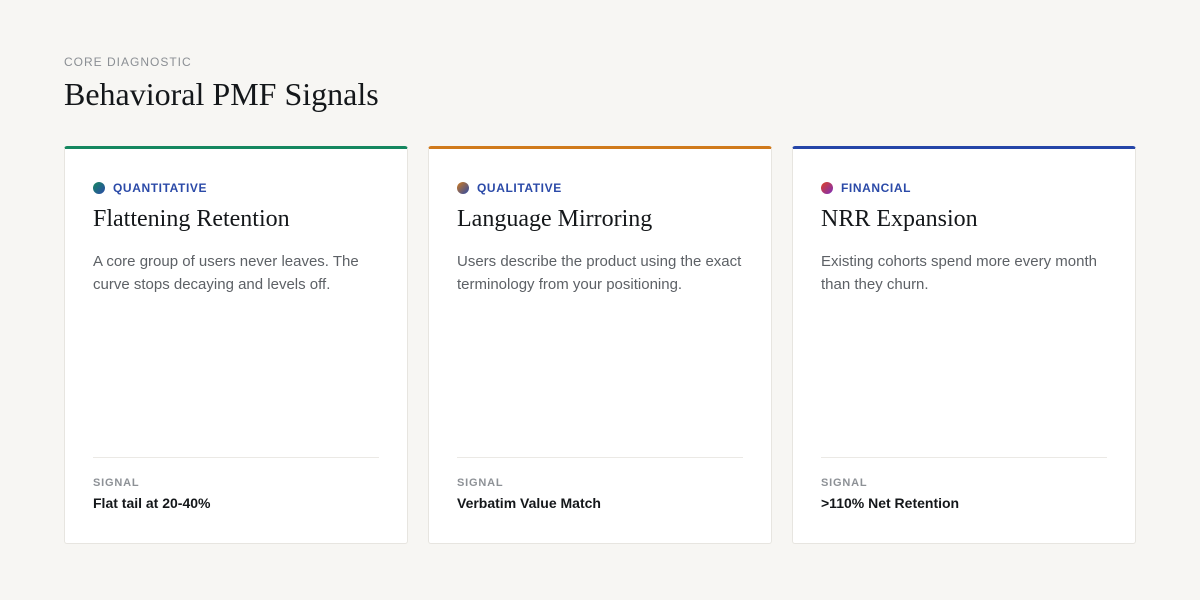 The image size is (1200, 600). What do you see at coordinates (555, 219) in the screenshot?
I see `card-title: Language Mirroring` at bounding box center [555, 219].